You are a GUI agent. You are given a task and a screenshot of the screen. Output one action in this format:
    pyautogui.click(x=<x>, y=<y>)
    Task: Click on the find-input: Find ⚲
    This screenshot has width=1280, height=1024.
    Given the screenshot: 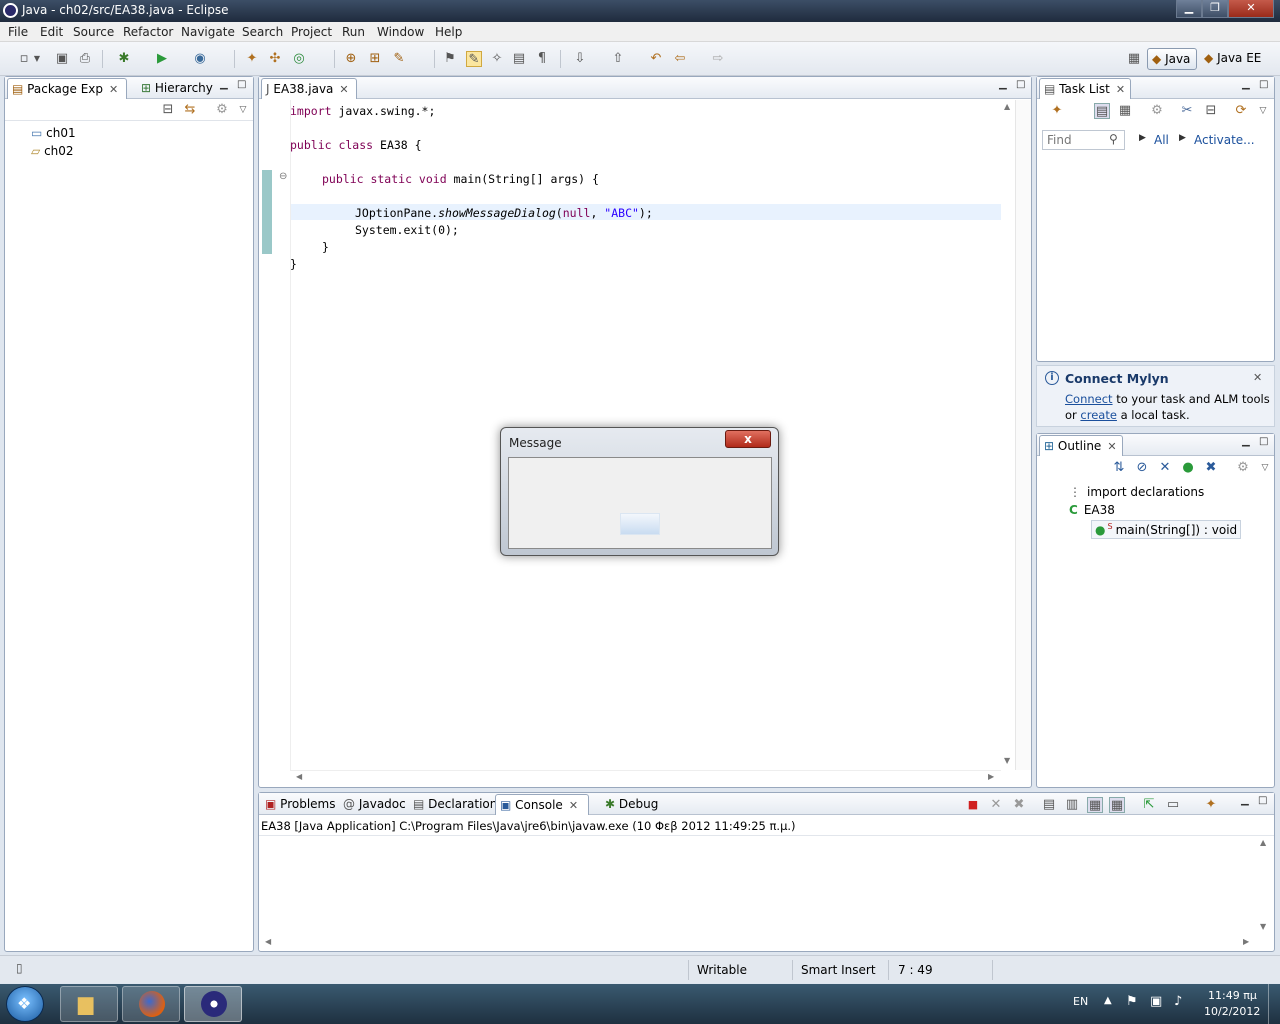 What is the action you would take?
    pyautogui.click(x=1083, y=140)
    